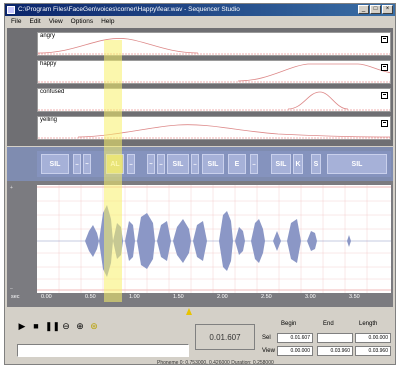  Describe the element at coordinates (354, 297) in the screenshot. I see `axis-tick: 3.50` at that location.